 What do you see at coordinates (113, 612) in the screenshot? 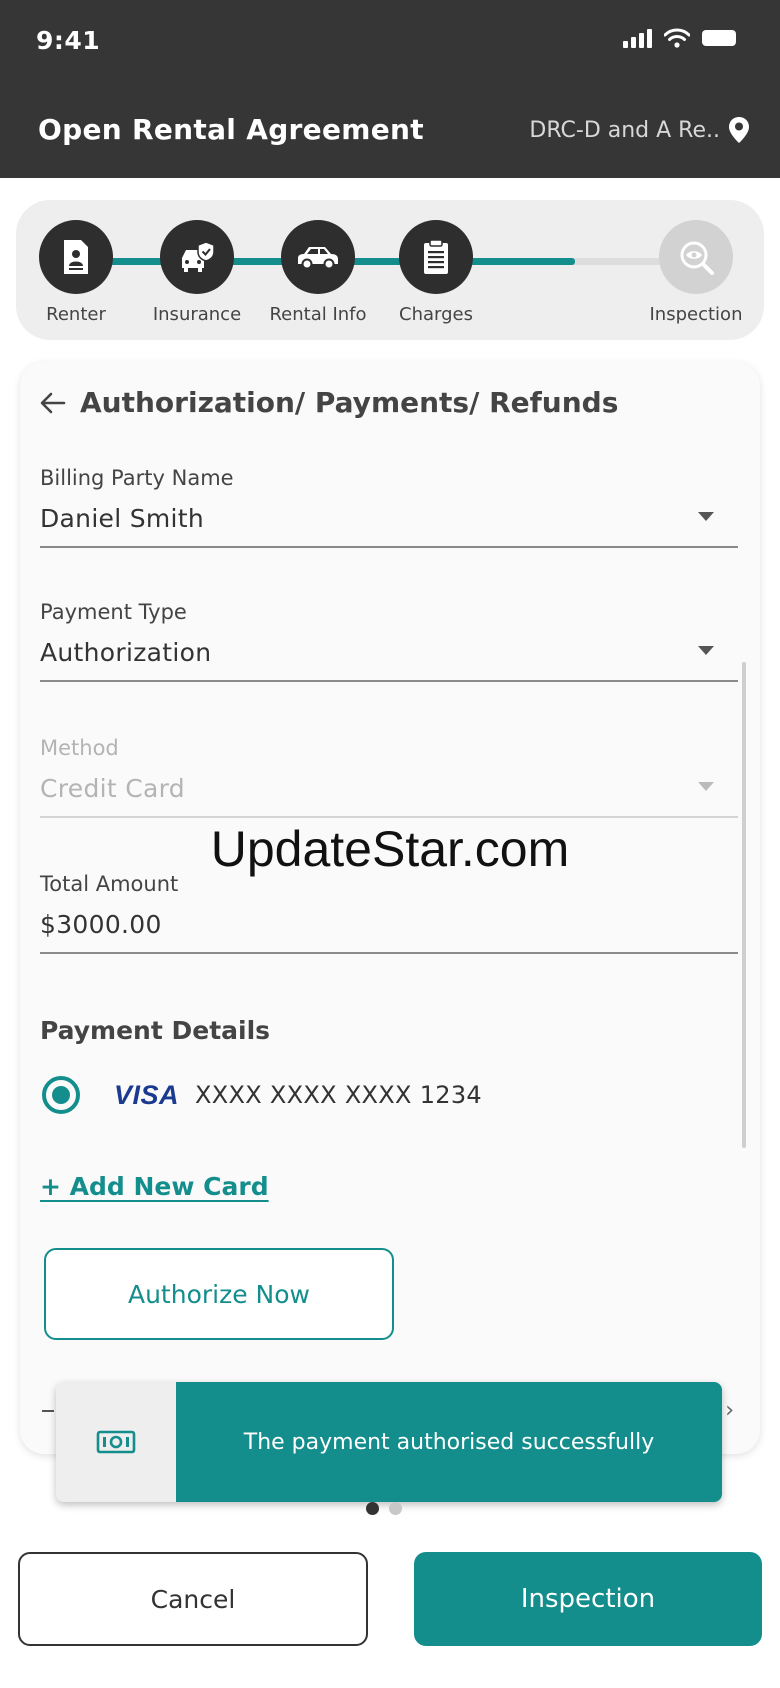
I see `payment-type-label: Payment Type` at bounding box center [113, 612].